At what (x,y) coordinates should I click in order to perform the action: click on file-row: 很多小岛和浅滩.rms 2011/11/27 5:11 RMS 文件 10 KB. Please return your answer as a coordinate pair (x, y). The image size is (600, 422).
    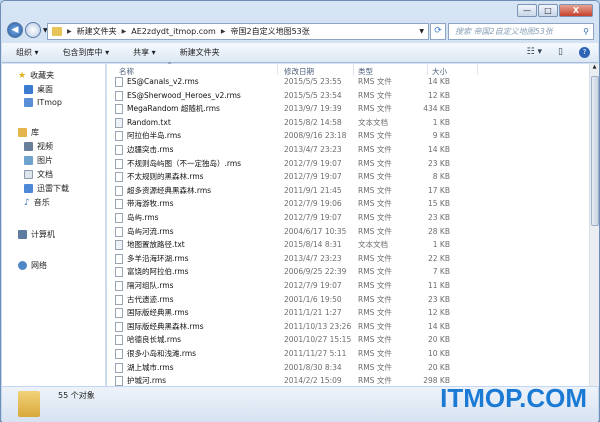
    Looking at the image, I should click on (350, 353).